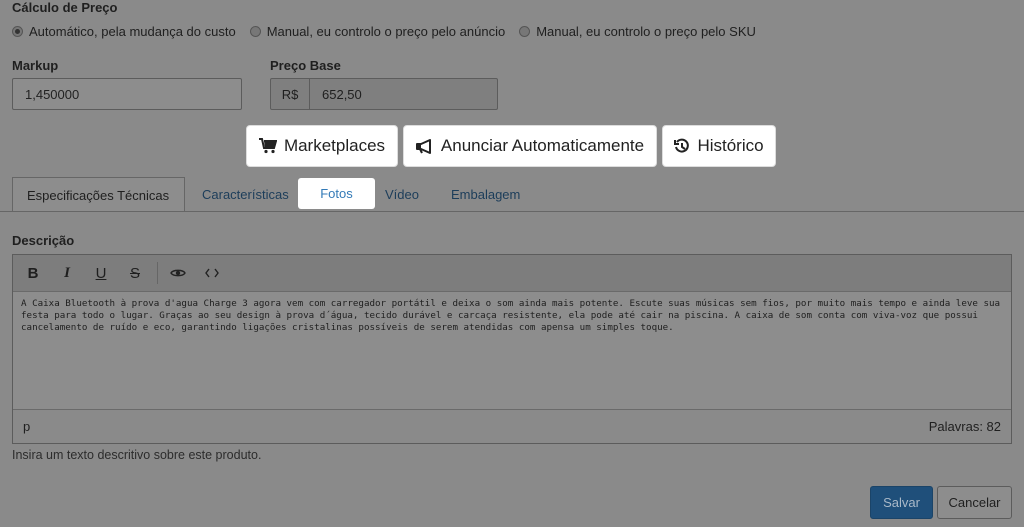  What do you see at coordinates (290, 94) in the screenshot?
I see `currency-addon: R$` at bounding box center [290, 94].